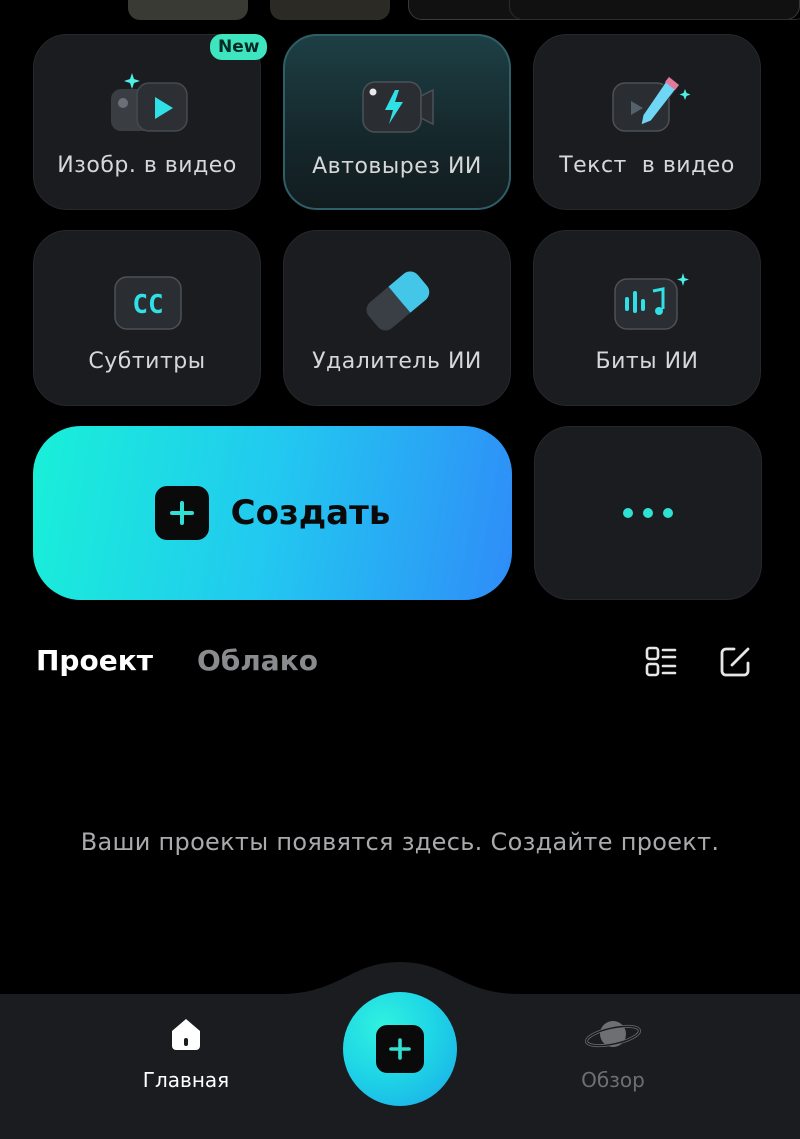  What do you see at coordinates (647, 165) in the screenshot?
I see `tool-label: Текст в видео` at bounding box center [647, 165].